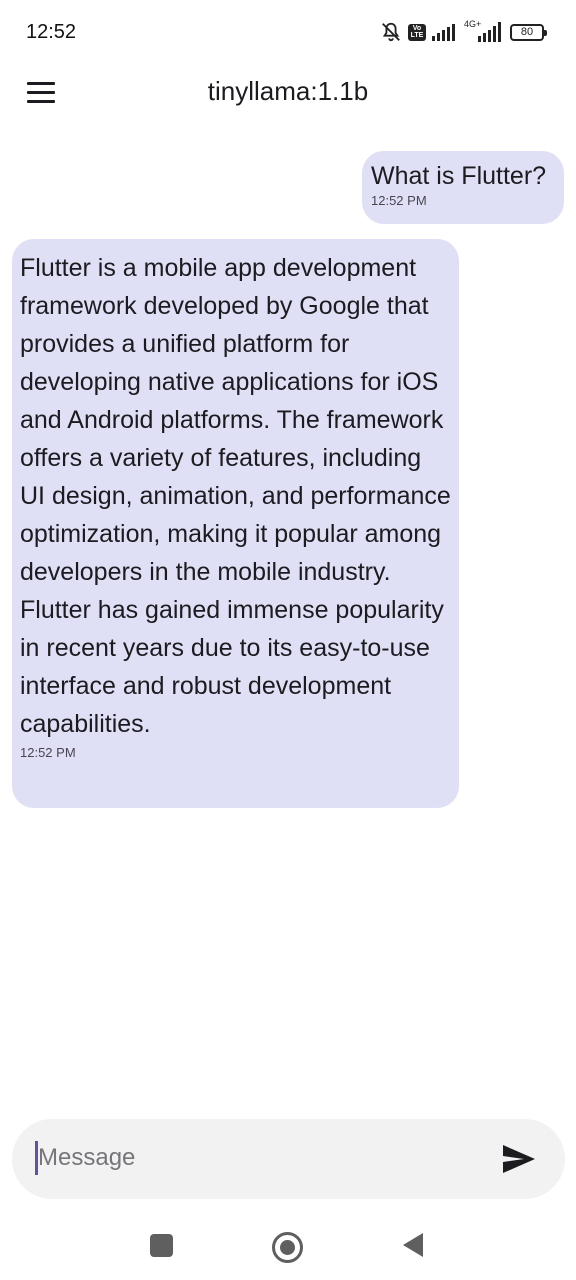 The width and height of the screenshot is (576, 1280). What do you see at coordinates (161, 1245) in the screenshot?
I see `recents-icon` at bounding box center [161, 1245].